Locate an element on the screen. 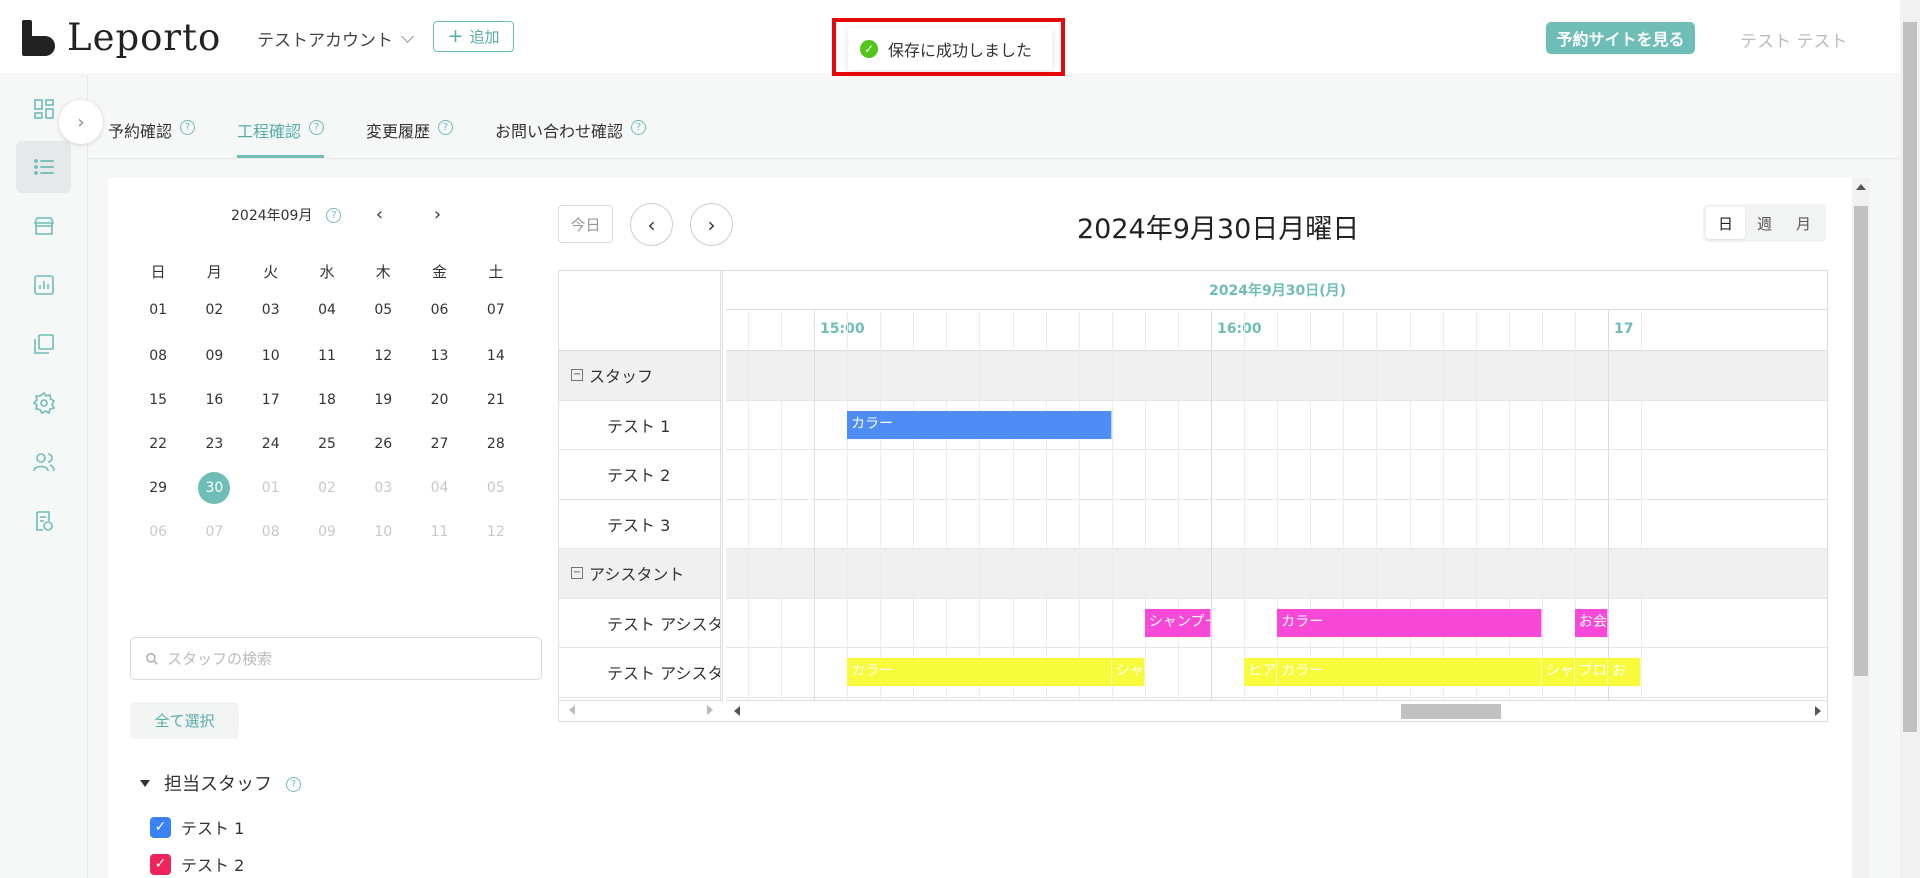 Image resolution: width=1920 pixels, height=878 pixels. sidebar-item-list is located at coordinates (43, 167).